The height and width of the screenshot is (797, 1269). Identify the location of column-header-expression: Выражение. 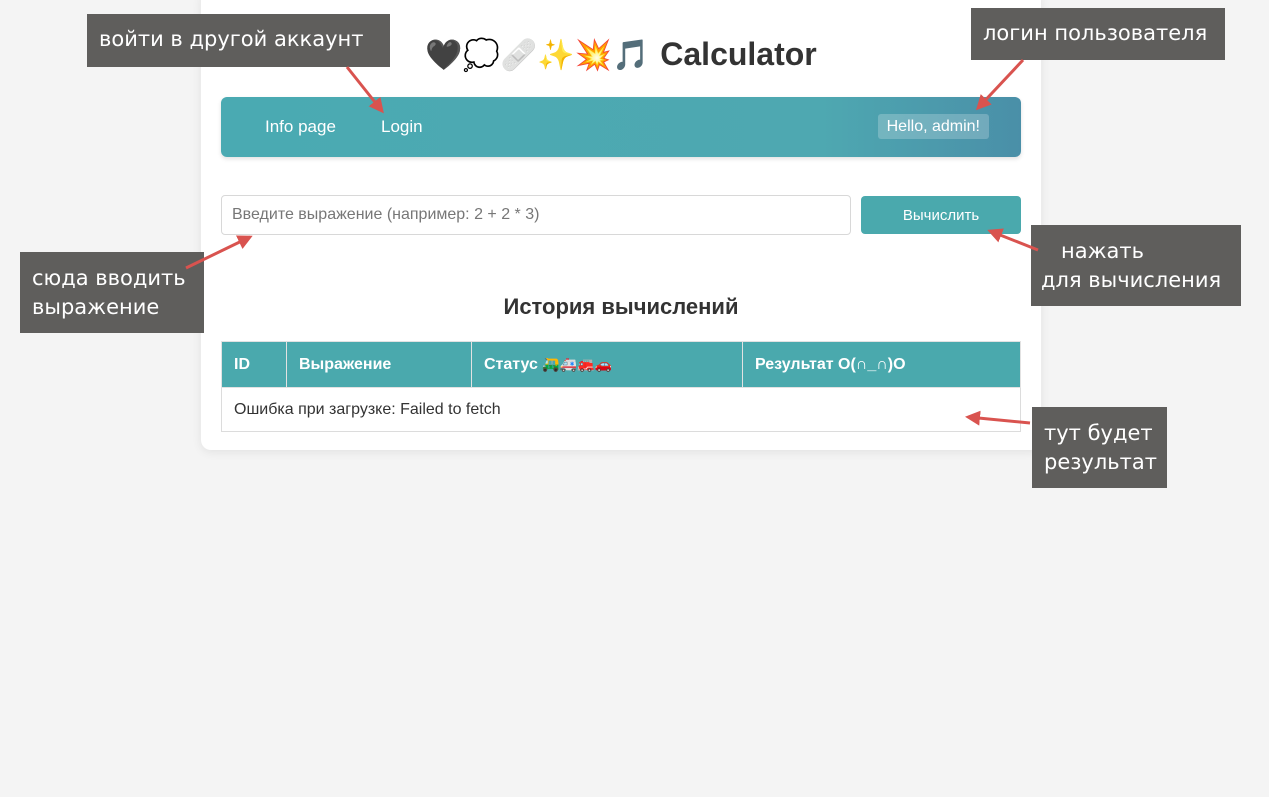
(379, 364).